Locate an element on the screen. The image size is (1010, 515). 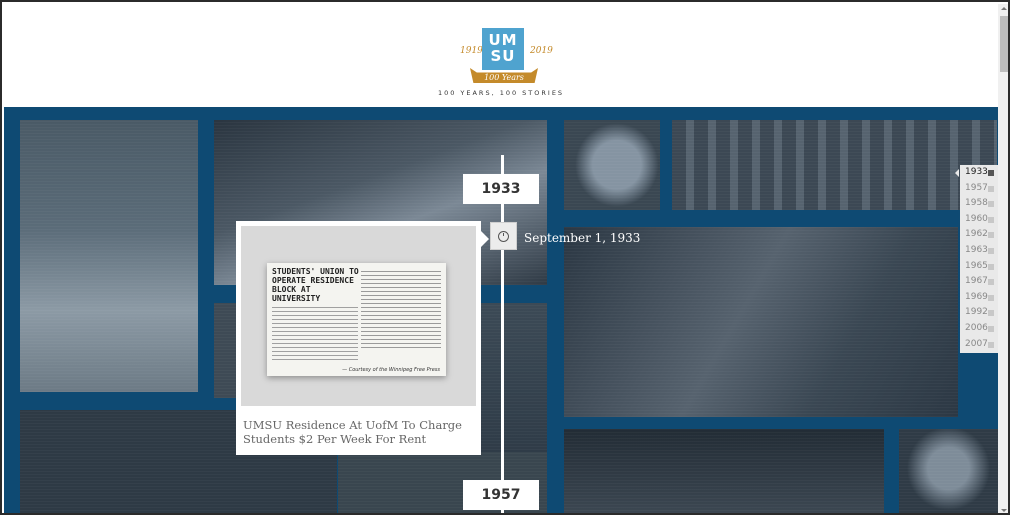
timeline-marker is located at coordinates (503, 236).